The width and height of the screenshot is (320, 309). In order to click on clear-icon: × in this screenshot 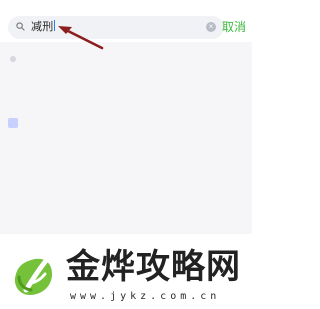, I will do `click(211, 27)`.